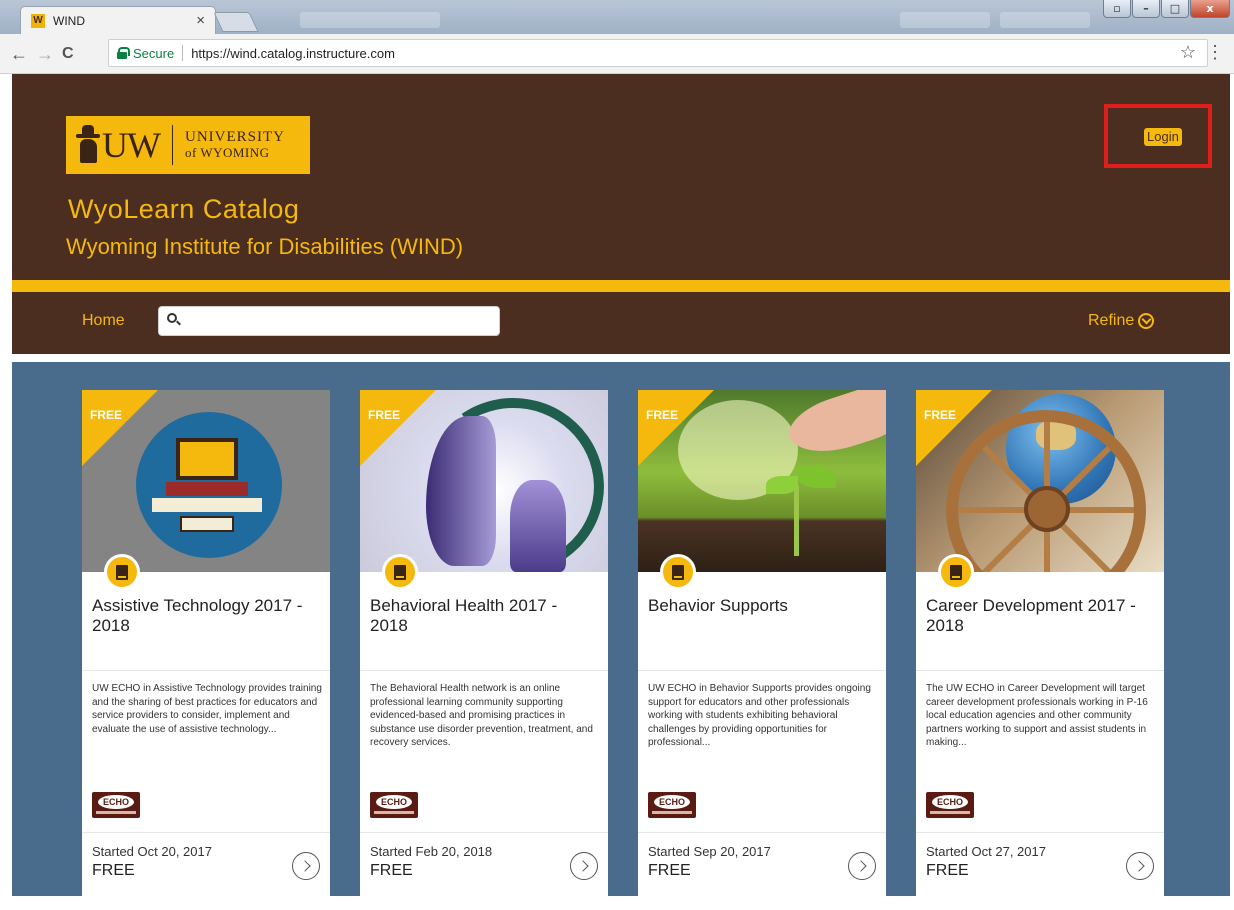  Describe the element at coordinates (38, 20) in the screenshot. I see `wind-favicon-icon: W` at that location.